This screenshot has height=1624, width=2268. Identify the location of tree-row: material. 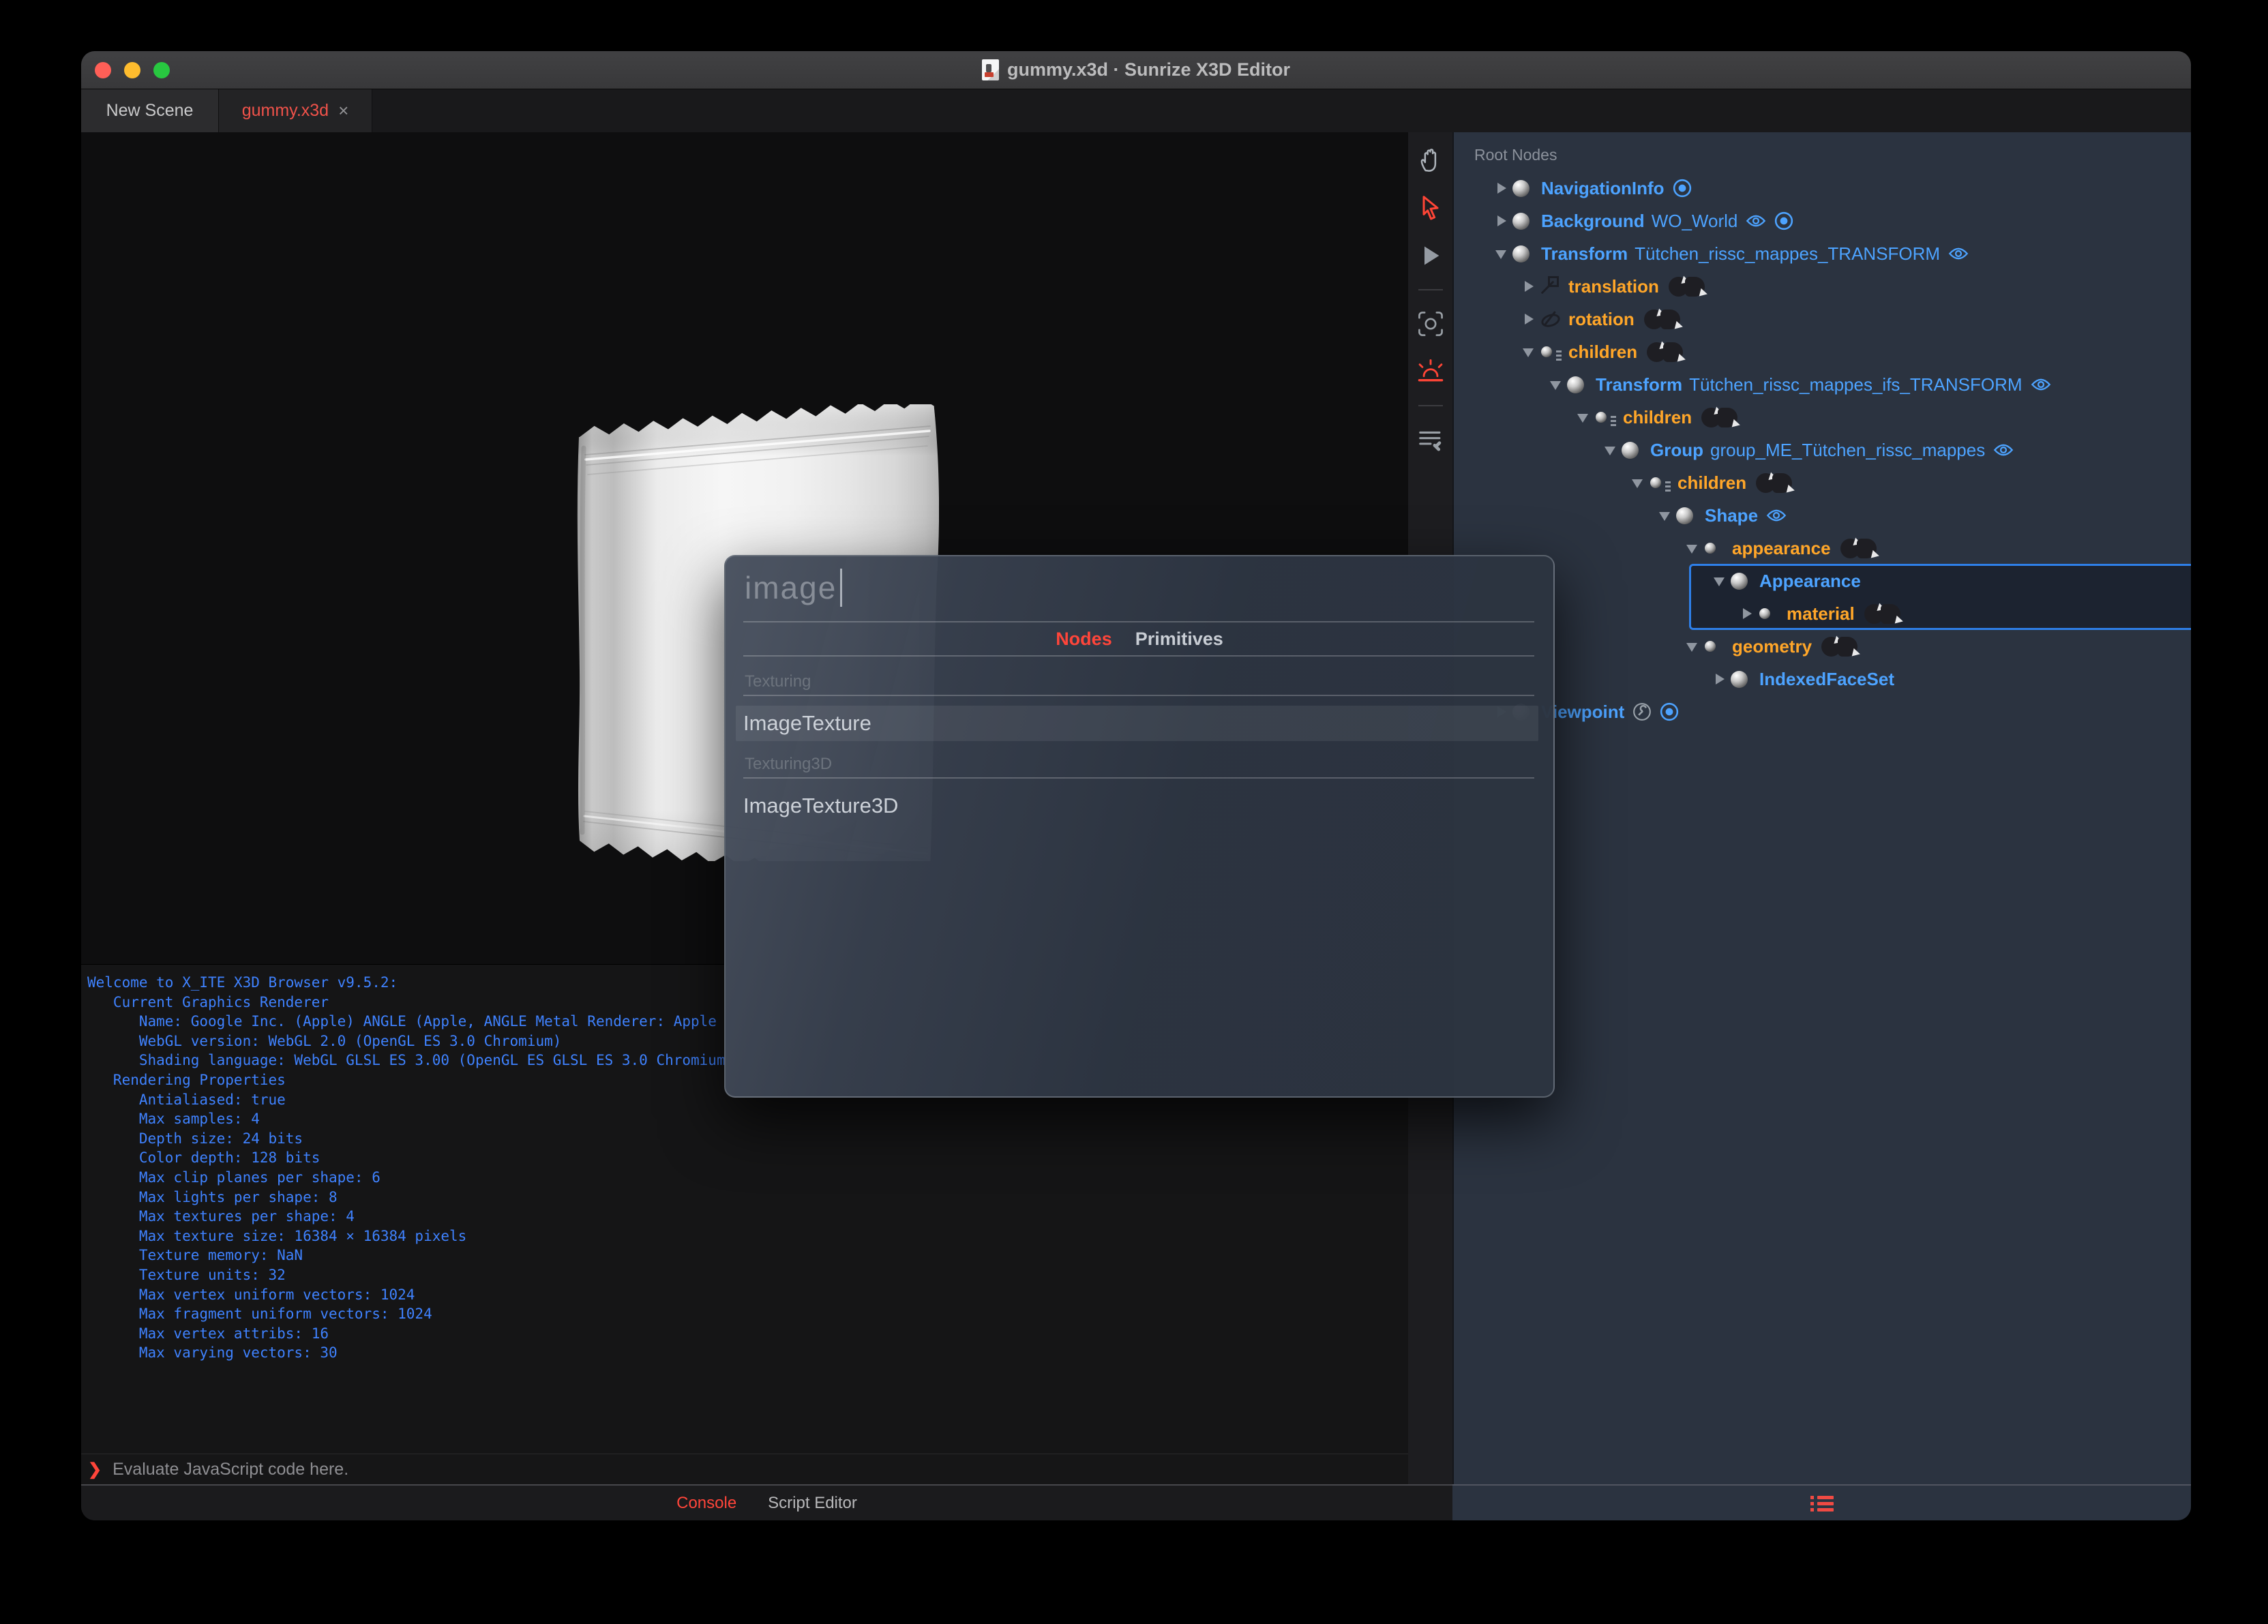
(1822, 613).